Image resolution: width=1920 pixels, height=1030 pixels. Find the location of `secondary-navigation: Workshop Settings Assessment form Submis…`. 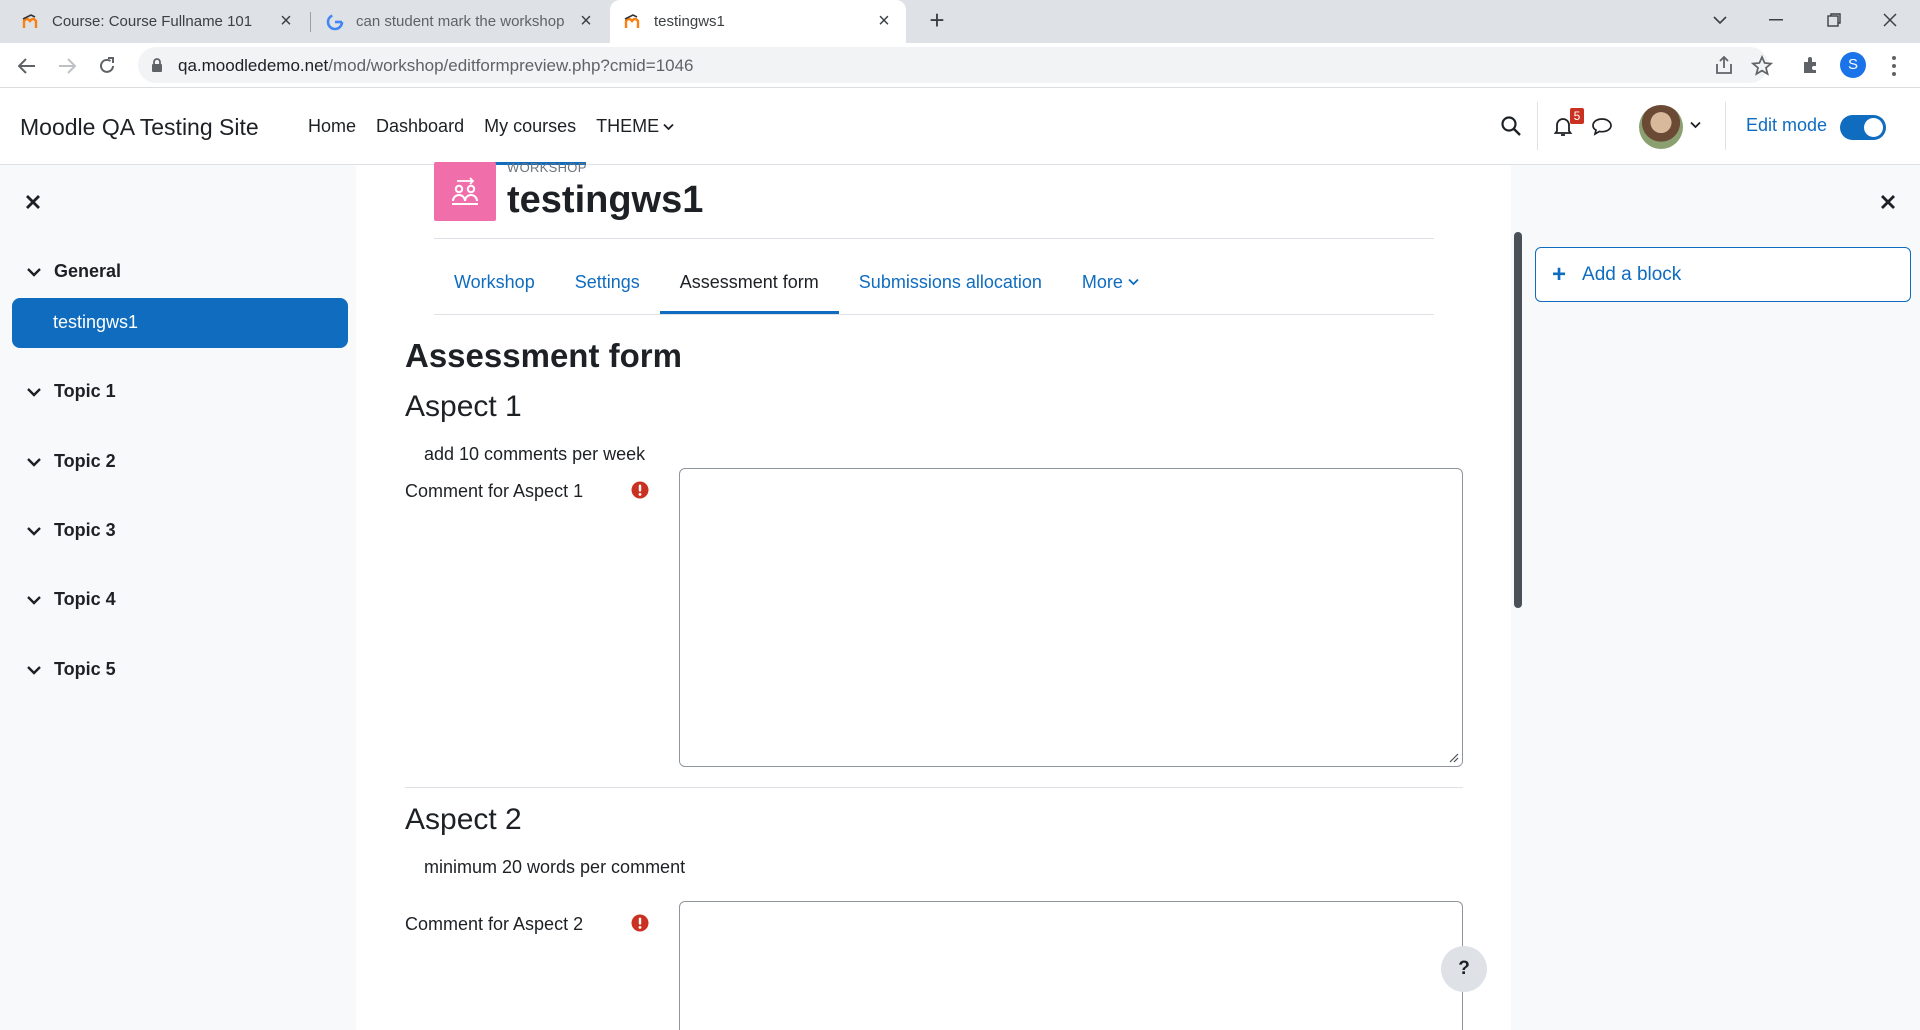

secondary-navigation: Workshop Settings Assessment form Submis… is located at coordinates (796, 282).